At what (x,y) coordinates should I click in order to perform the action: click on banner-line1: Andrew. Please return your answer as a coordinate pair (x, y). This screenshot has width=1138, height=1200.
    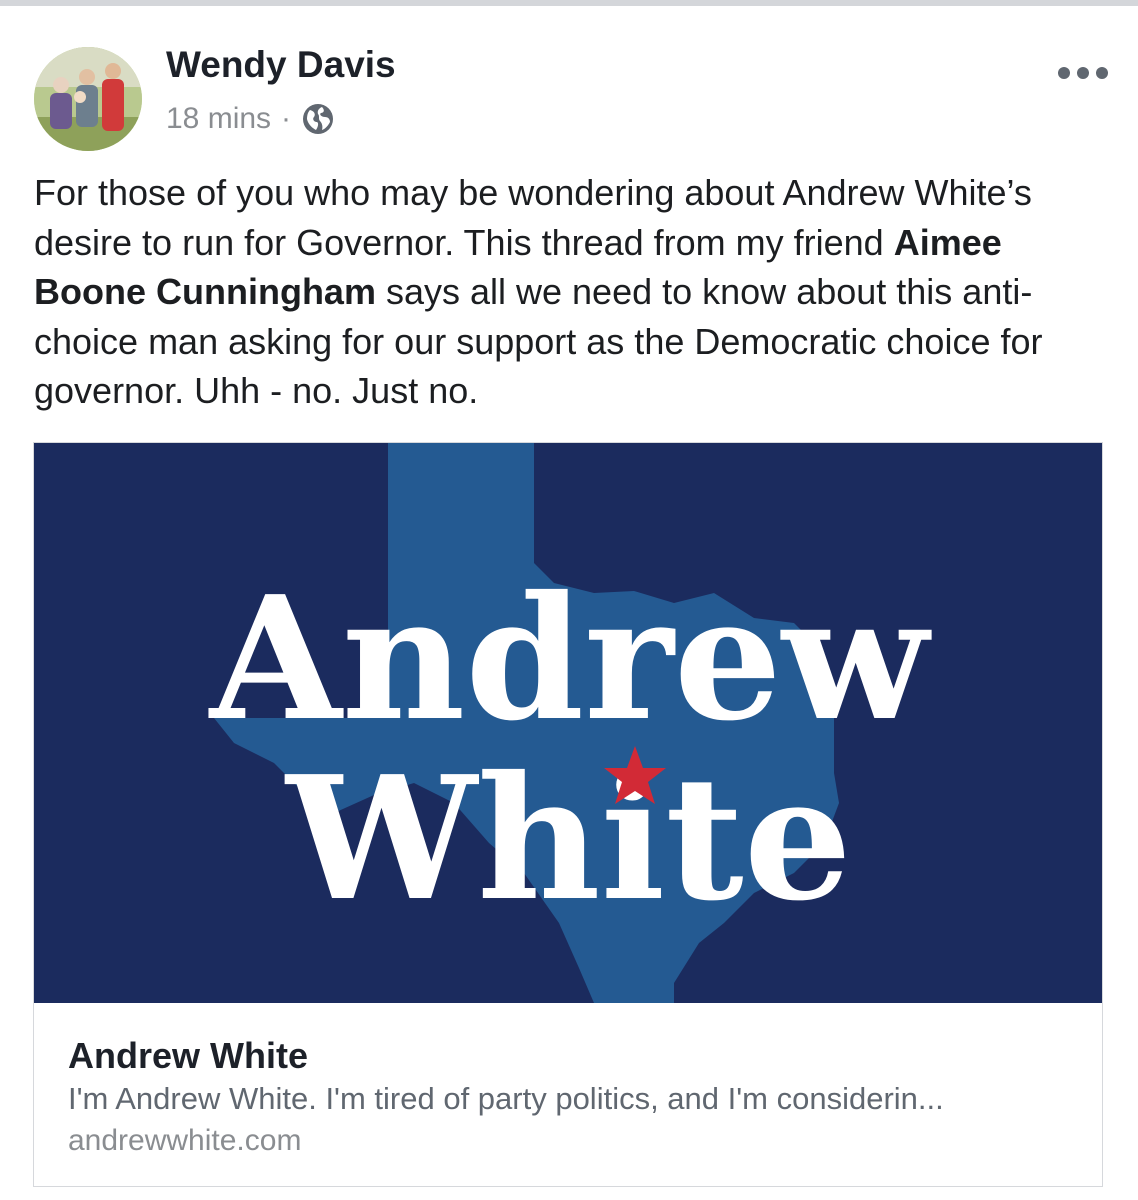
    Looking at the image, I should click on (570, 659).